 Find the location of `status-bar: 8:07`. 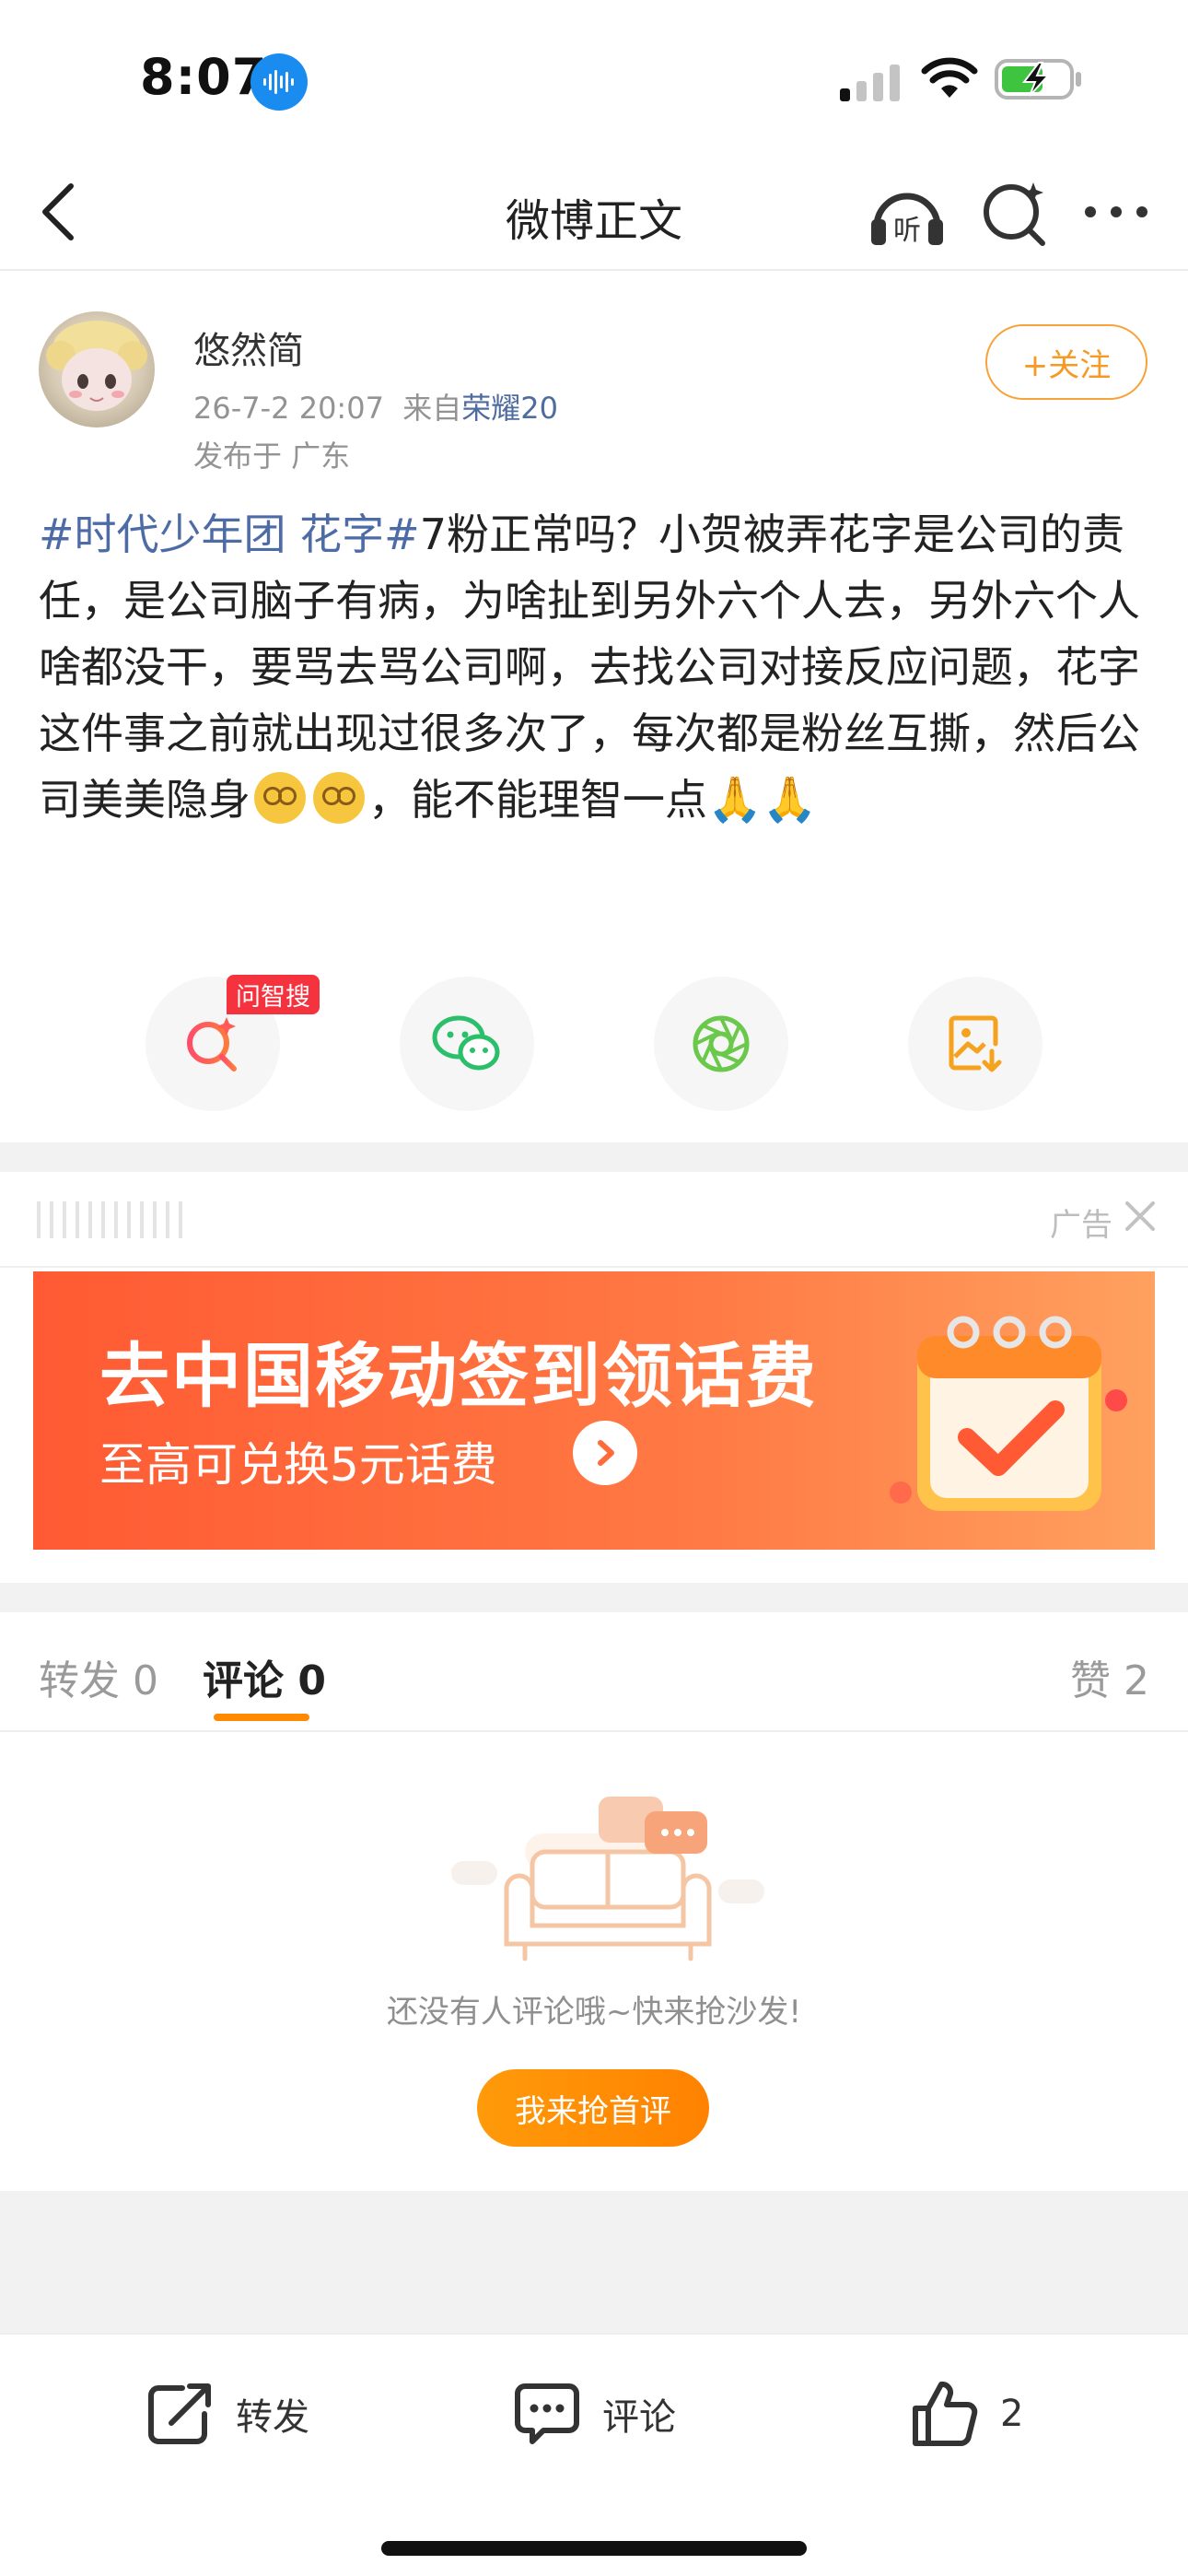

status-bar: 8:07 is located at coordinates (594, 78).